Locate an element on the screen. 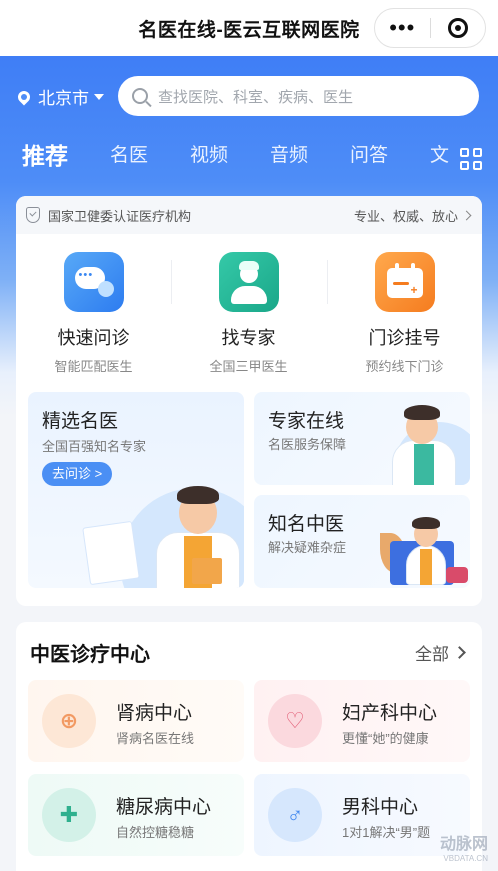 Image resolution: width=498 pixels, height=871 pixels. search-icon is located at coordinates (140, 96).